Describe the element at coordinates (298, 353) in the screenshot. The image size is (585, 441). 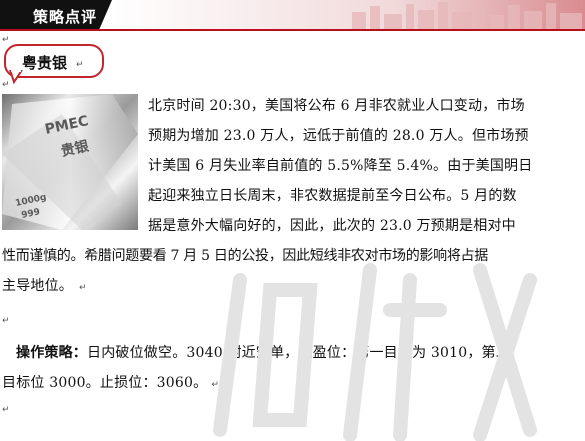
I see `strategy-text-1: 日内破位做空。3040 附近空单，止盈位：第一目标为 3010，第二` at that location.